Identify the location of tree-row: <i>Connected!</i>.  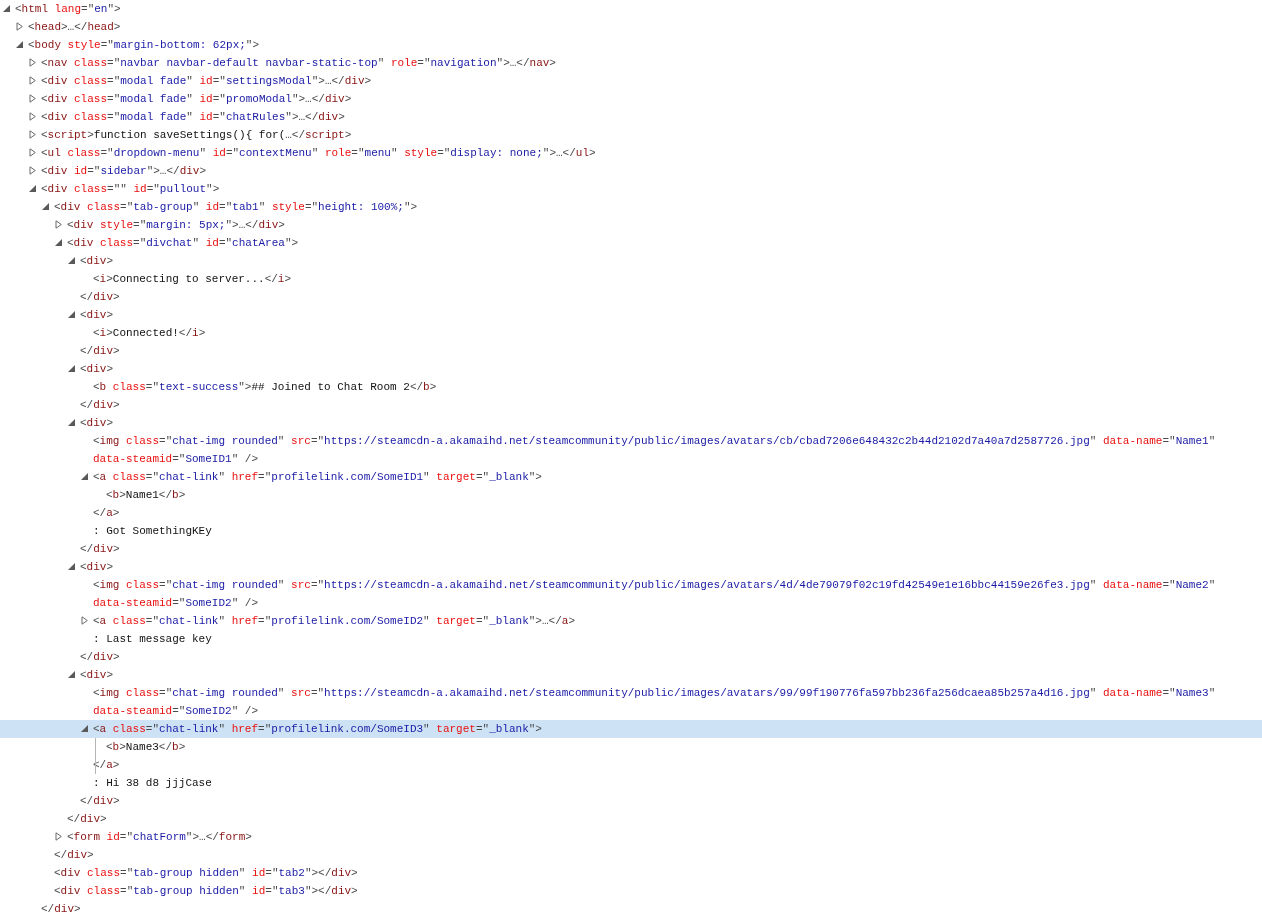
(631, 333).